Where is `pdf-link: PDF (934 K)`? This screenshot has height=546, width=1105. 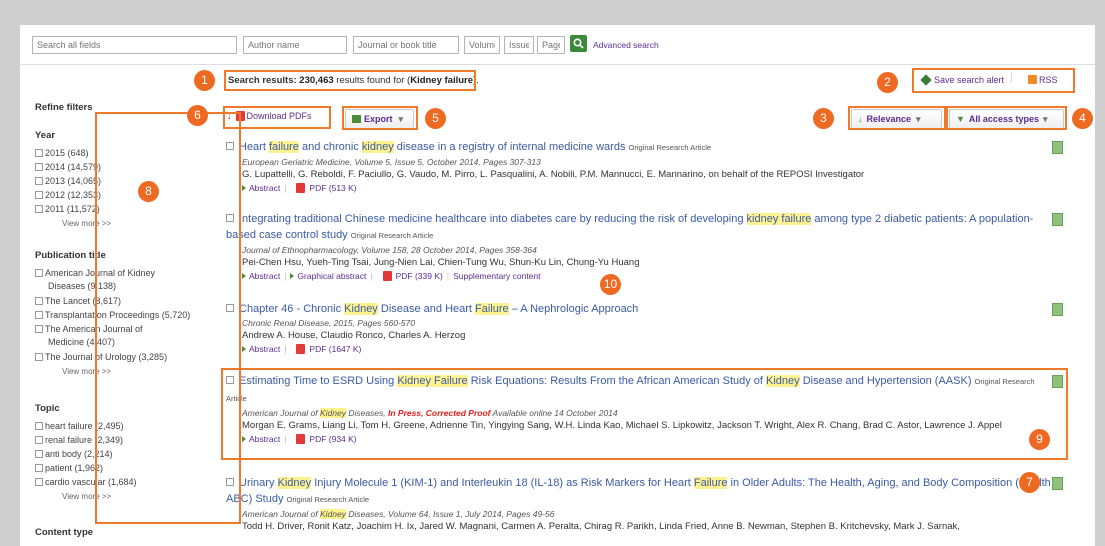 pdf-link: PDF (934 K) is located at coordinates (332, 439).